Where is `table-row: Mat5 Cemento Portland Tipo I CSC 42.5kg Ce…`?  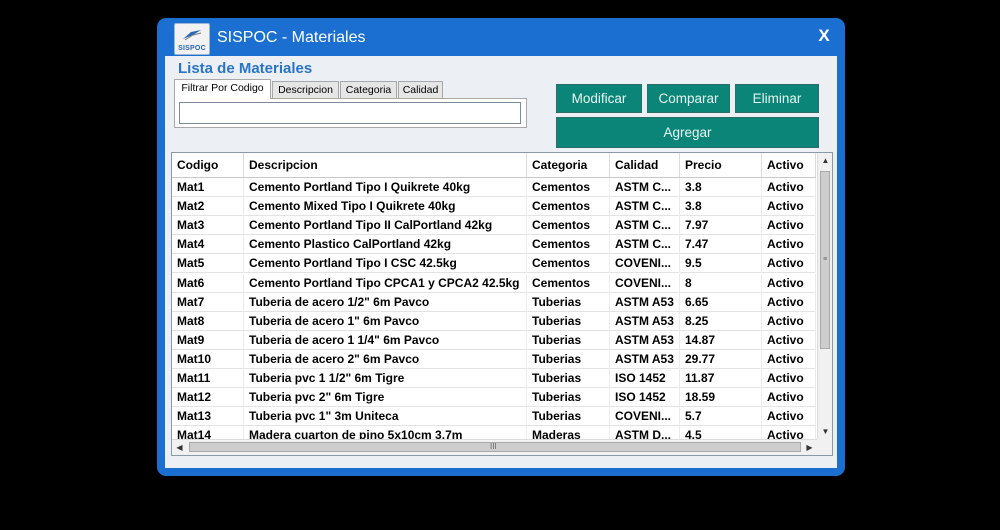 table-row: Mat5 Cemento Portland Tipo I CSC 42.5kg Ce… is located at coordinates (494, 263).